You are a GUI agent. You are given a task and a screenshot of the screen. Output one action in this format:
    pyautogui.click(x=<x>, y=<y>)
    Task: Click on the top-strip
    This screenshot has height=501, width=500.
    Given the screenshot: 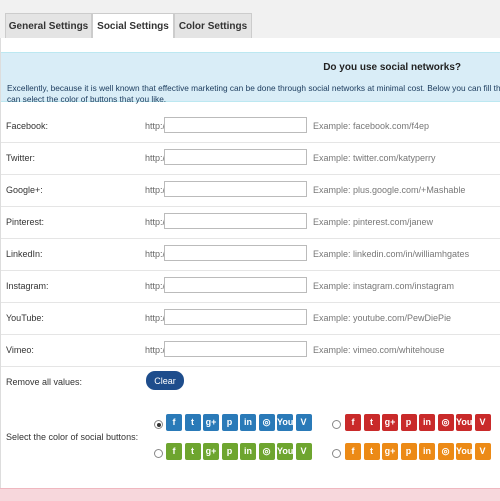 What is the action you would take?
    pyautogui.click(x=250, y=4)
    